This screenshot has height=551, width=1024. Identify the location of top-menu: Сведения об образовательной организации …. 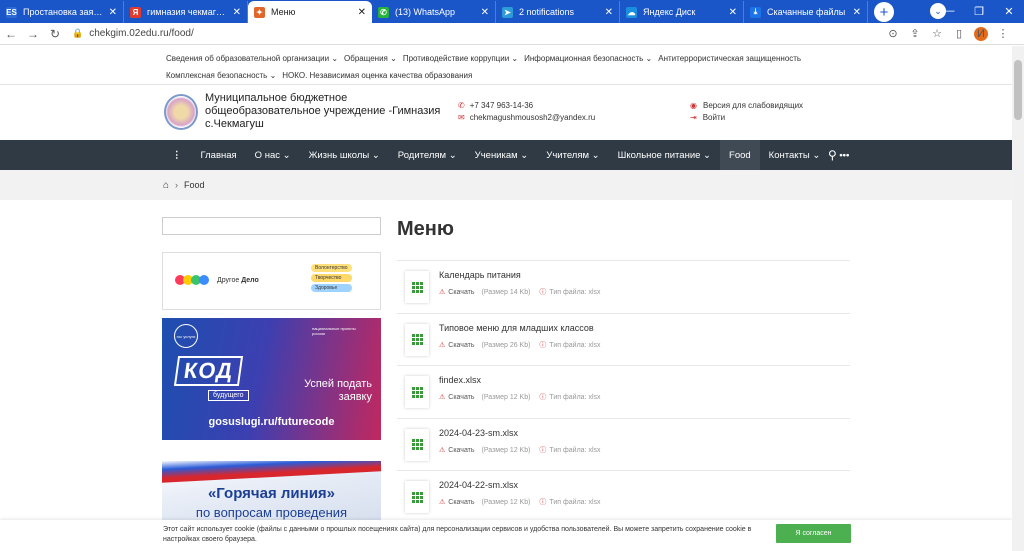
(486, 67).